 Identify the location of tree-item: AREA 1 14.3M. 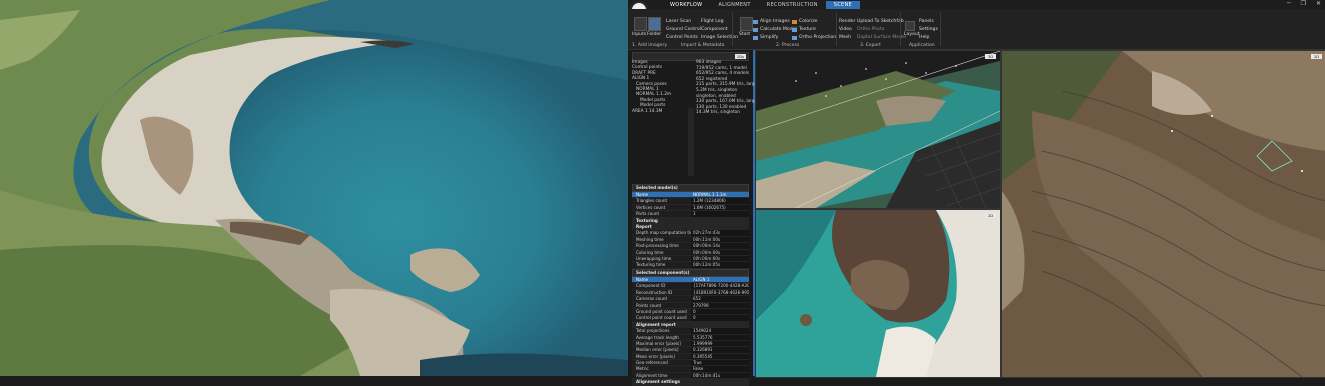
(659, 111).